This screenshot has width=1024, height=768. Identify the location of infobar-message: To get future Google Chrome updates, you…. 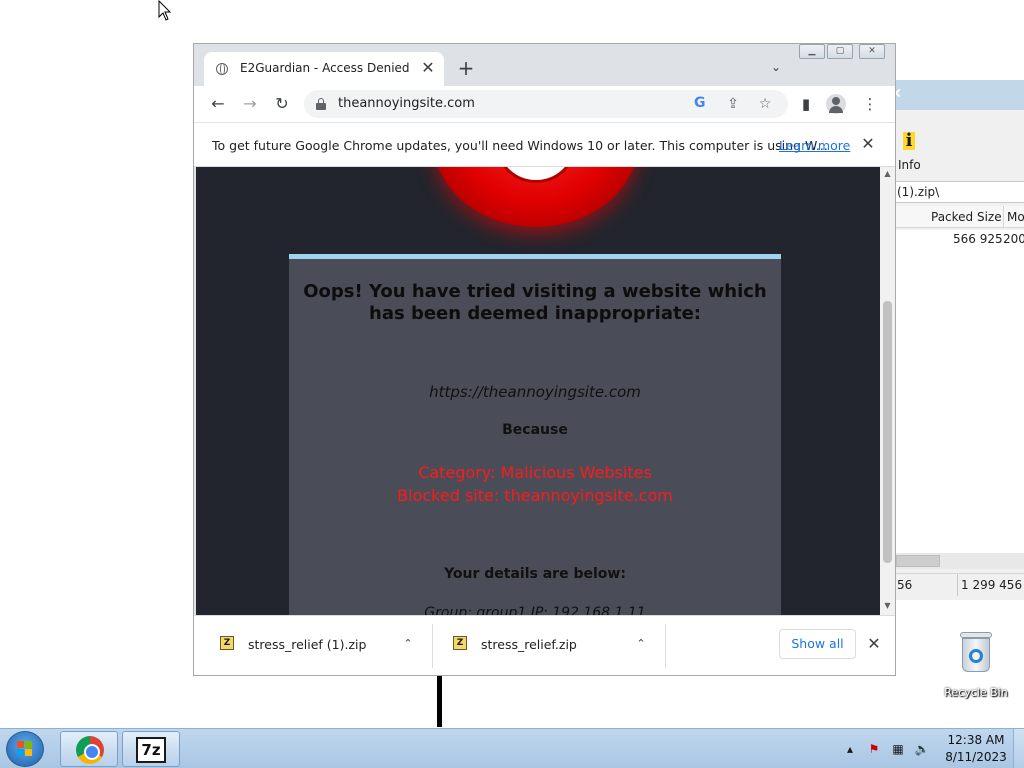
(520, 145).